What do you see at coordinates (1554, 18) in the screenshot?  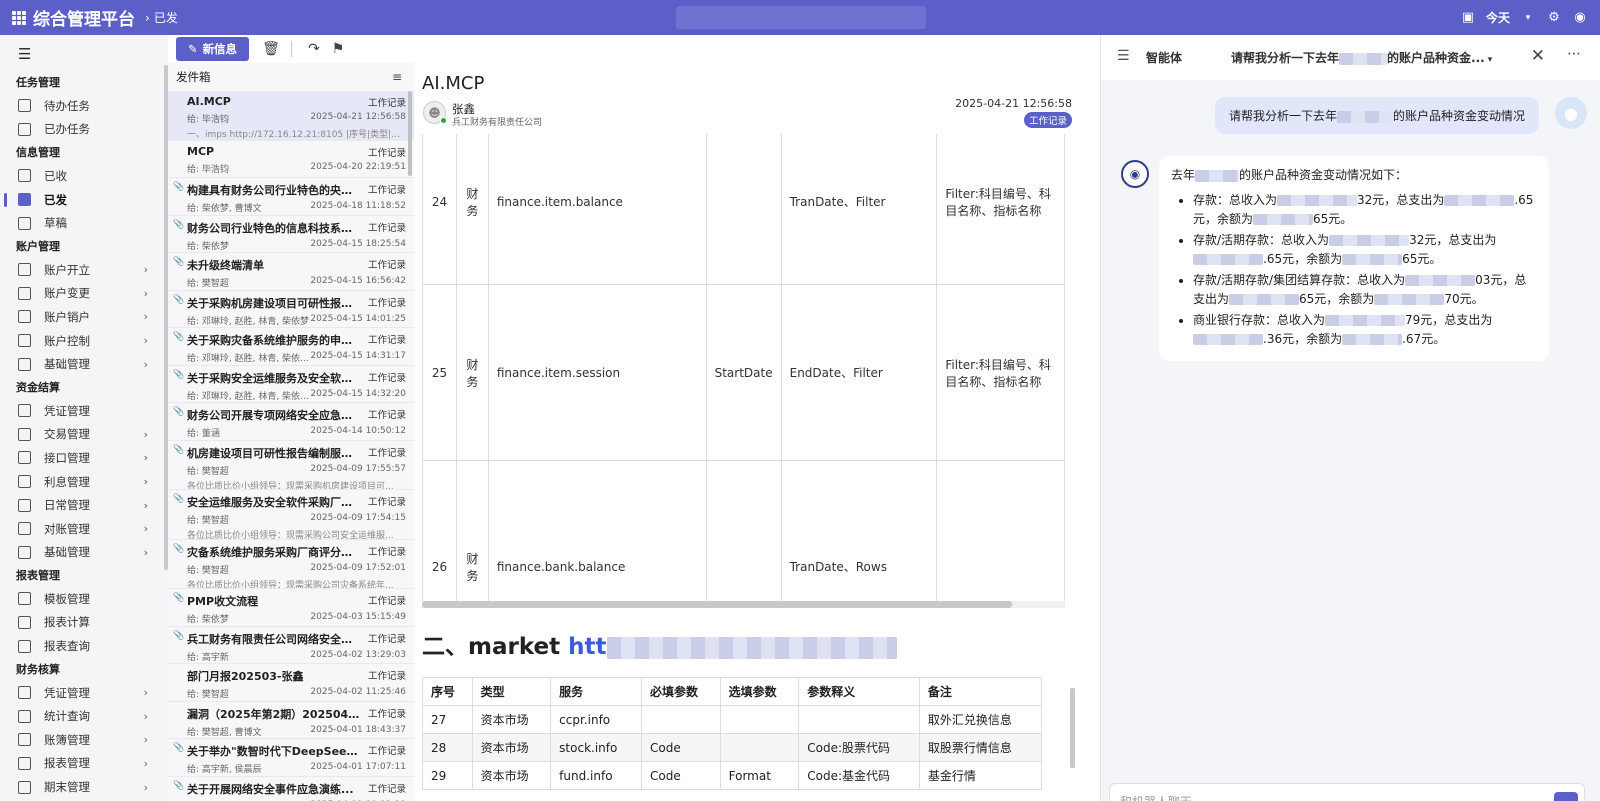 I see `settings-icon: ⚙` at bounding box center [1554, 18].